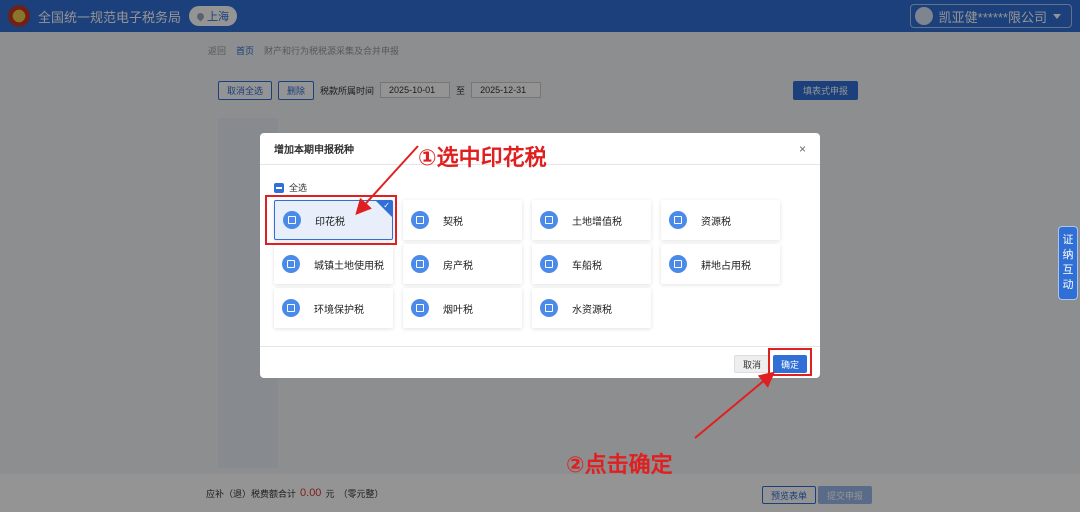  I want to click on annotation-step1: ①选中印花税, so click(482, 158).